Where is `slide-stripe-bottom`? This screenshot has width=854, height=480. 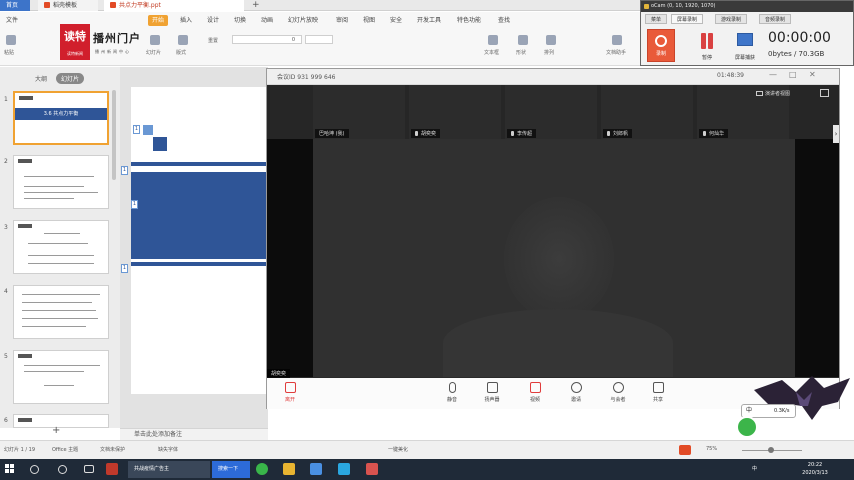 slide-stripe-bottom is located at coordinates (199, 264).